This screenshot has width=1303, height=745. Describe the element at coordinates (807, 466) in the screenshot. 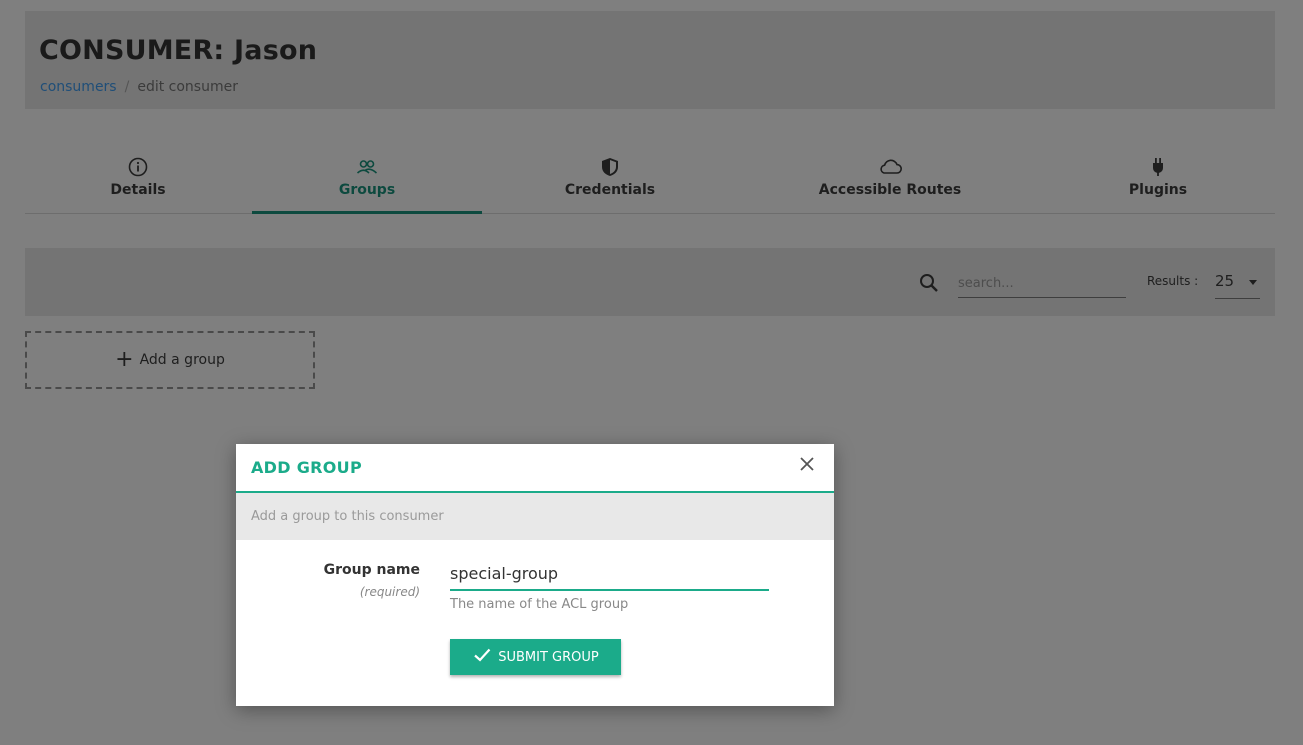

I see `close-icon` at that location.